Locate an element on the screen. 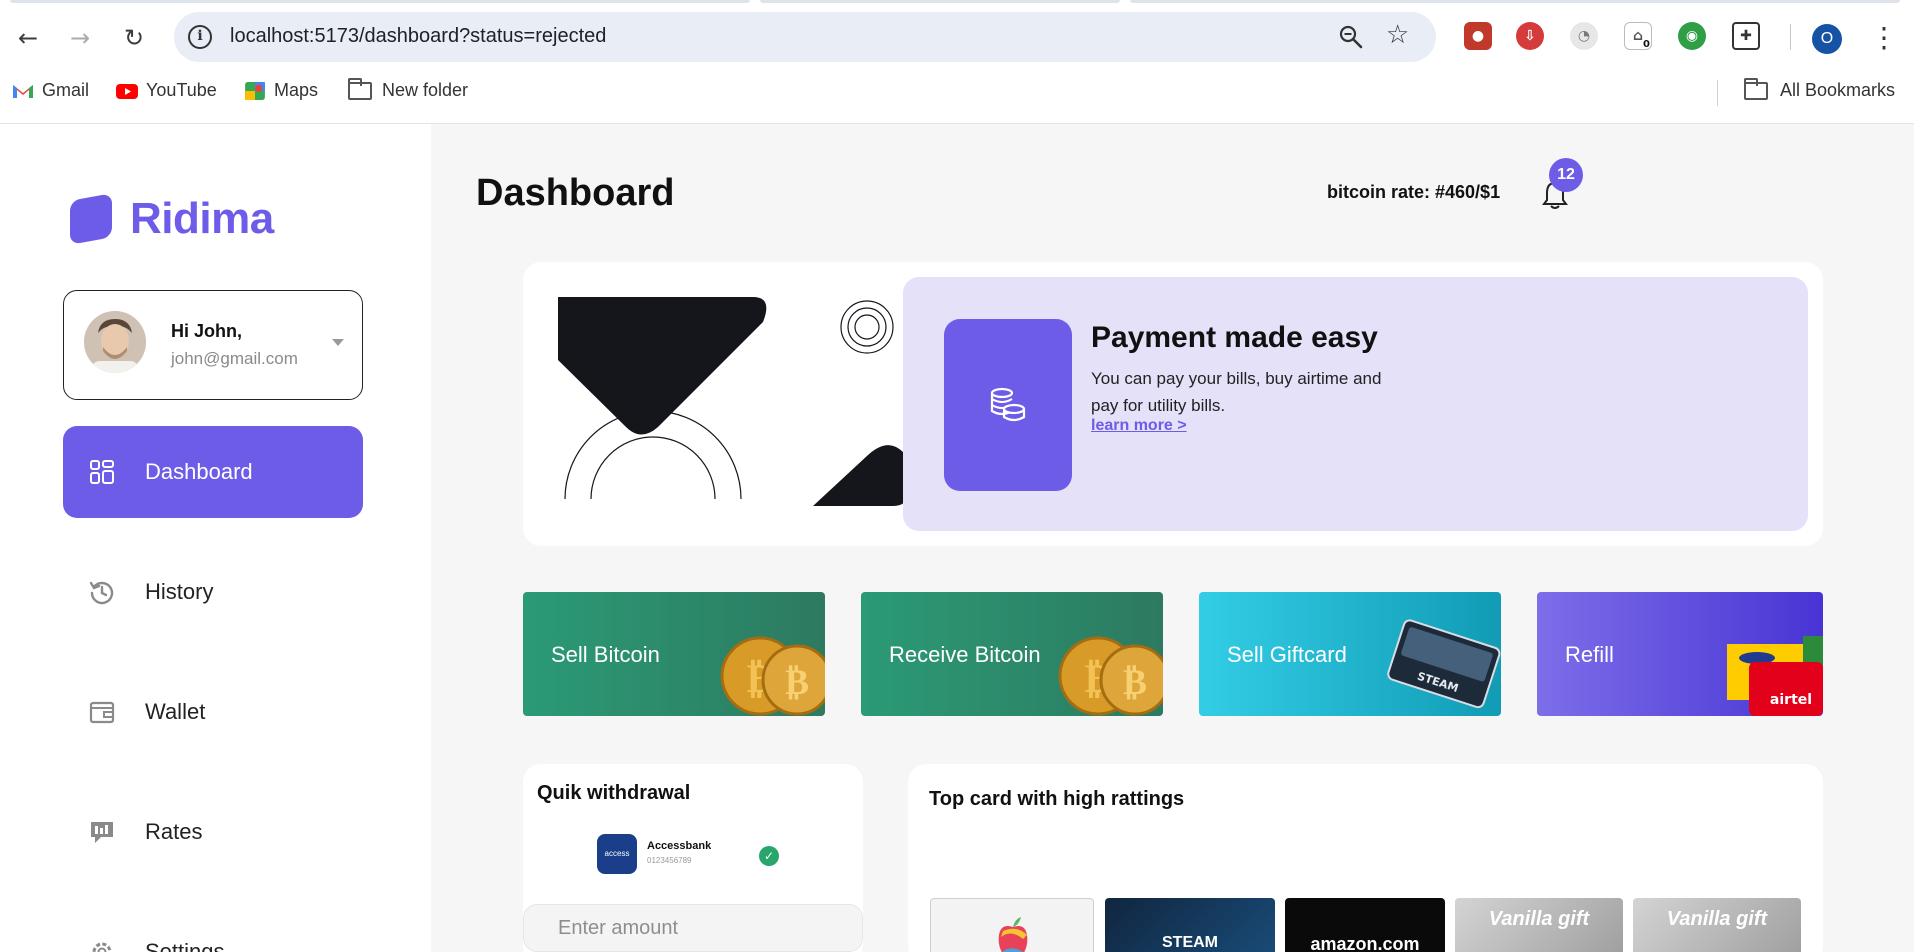 The image size is (1914, 952). bookmark-label: Maps is located at coordinates (296, 90).